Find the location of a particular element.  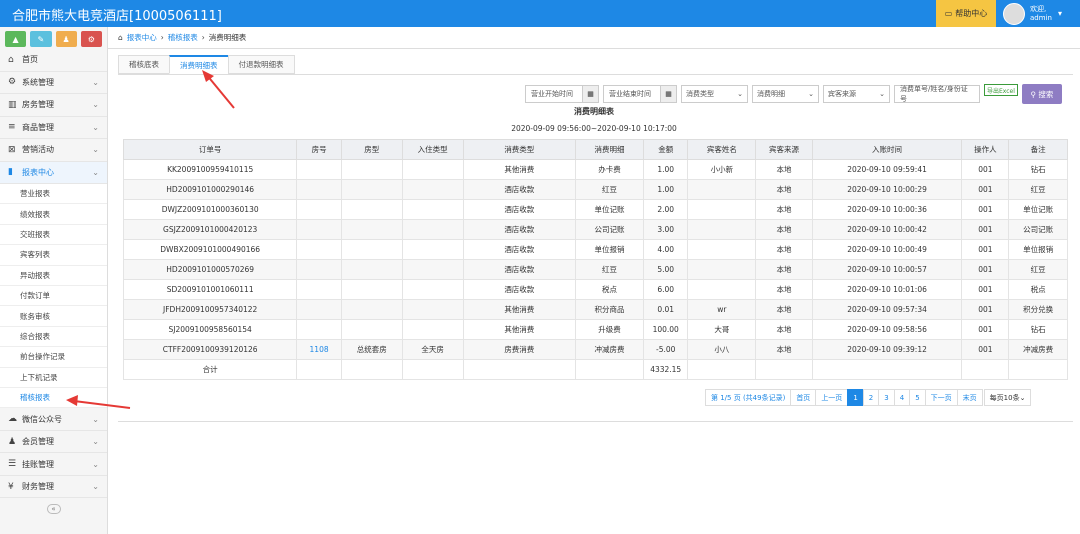

breadcrumb-mid: 稽核报表 is located at coordinates (183, 37).